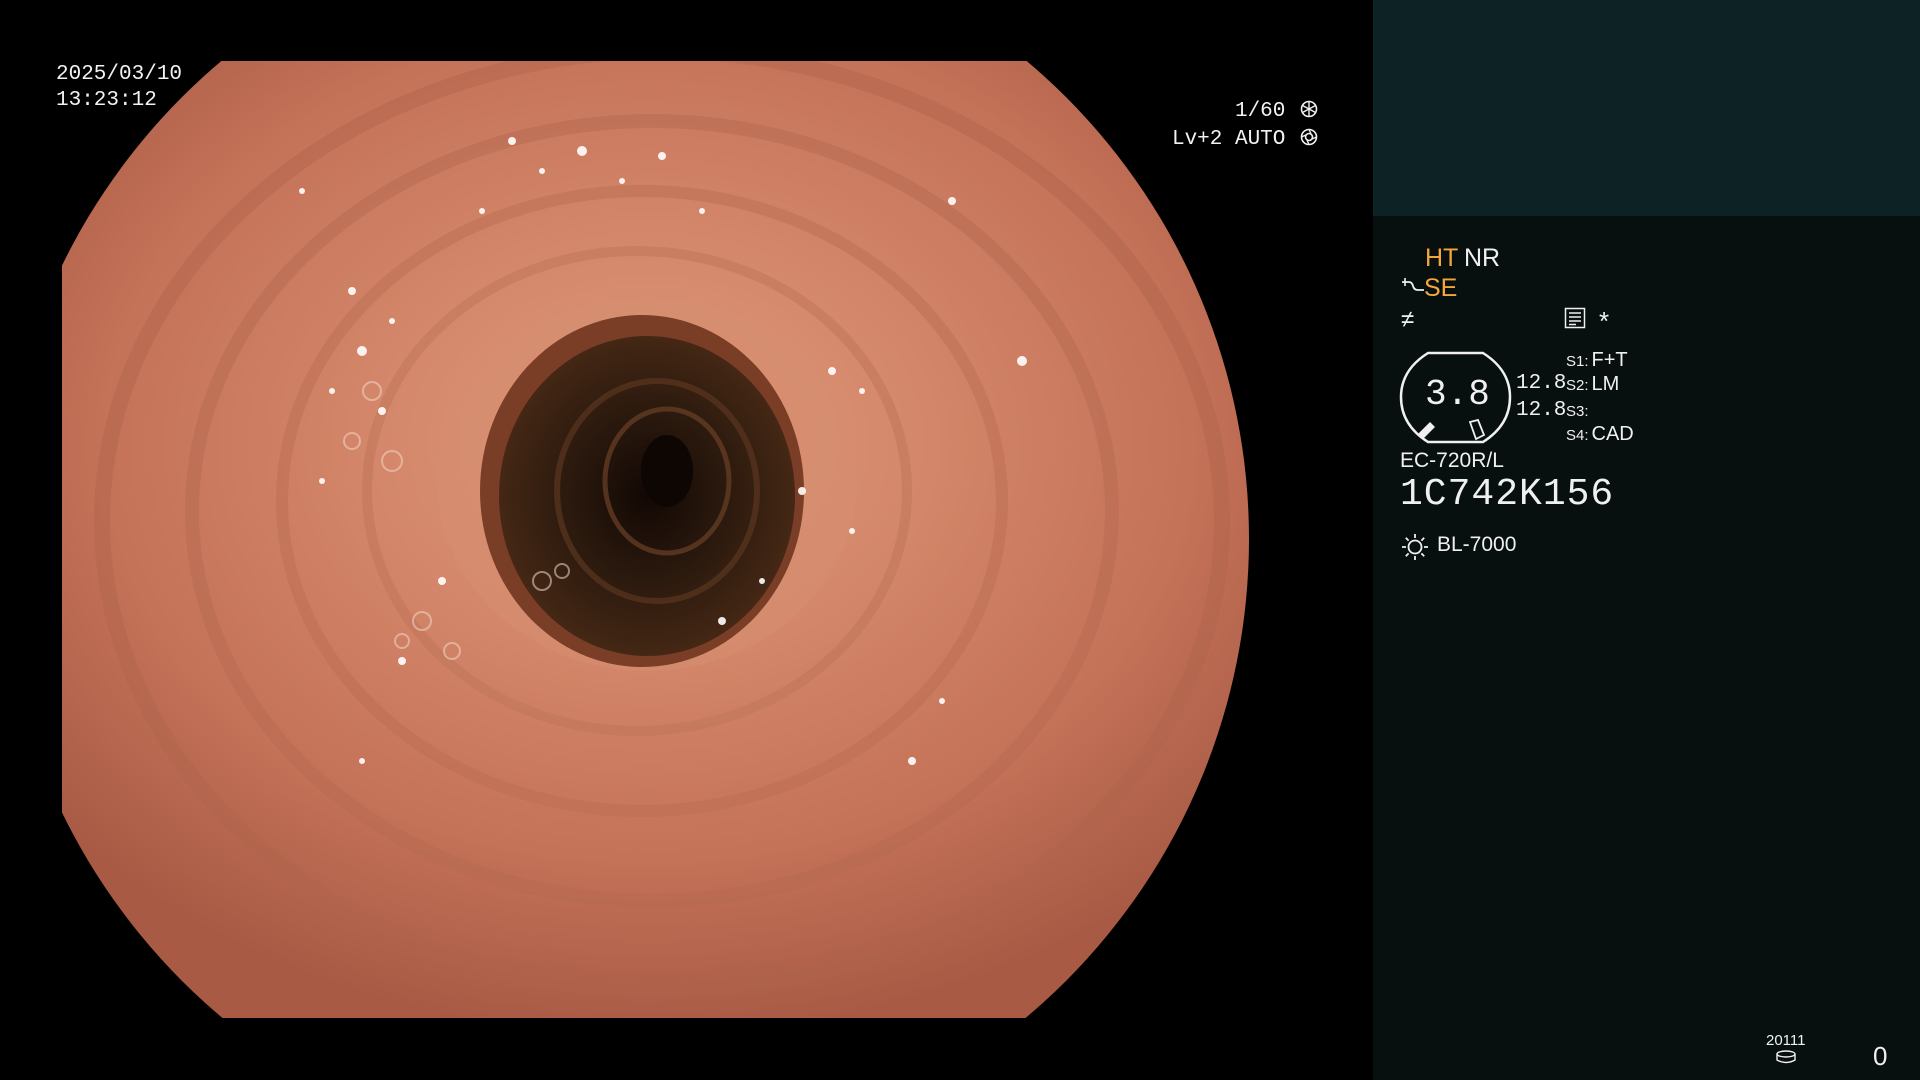 This screenshot has height=1080, width=1920. Describe the element at coordinates (1577, 361) in the screenshot. I see `slot-key: S1:` at that location.